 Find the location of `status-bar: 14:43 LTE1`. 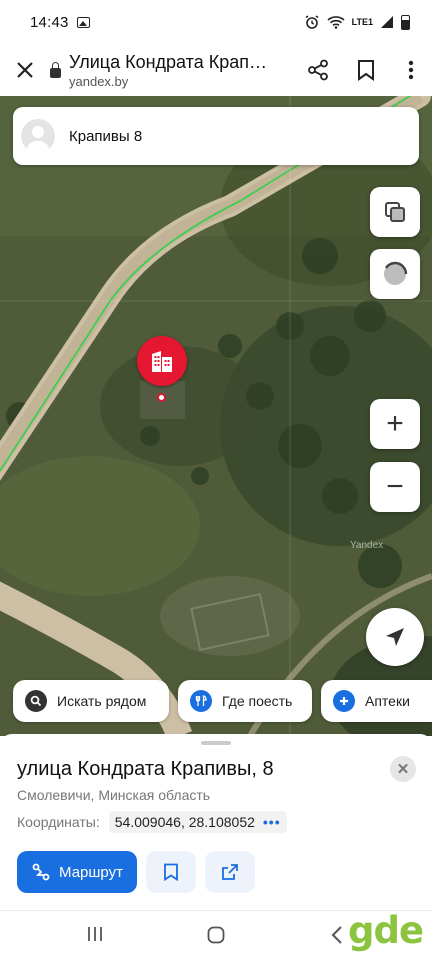

status-bar: 14:43 LTE1 is located at coordinates (216, 22).